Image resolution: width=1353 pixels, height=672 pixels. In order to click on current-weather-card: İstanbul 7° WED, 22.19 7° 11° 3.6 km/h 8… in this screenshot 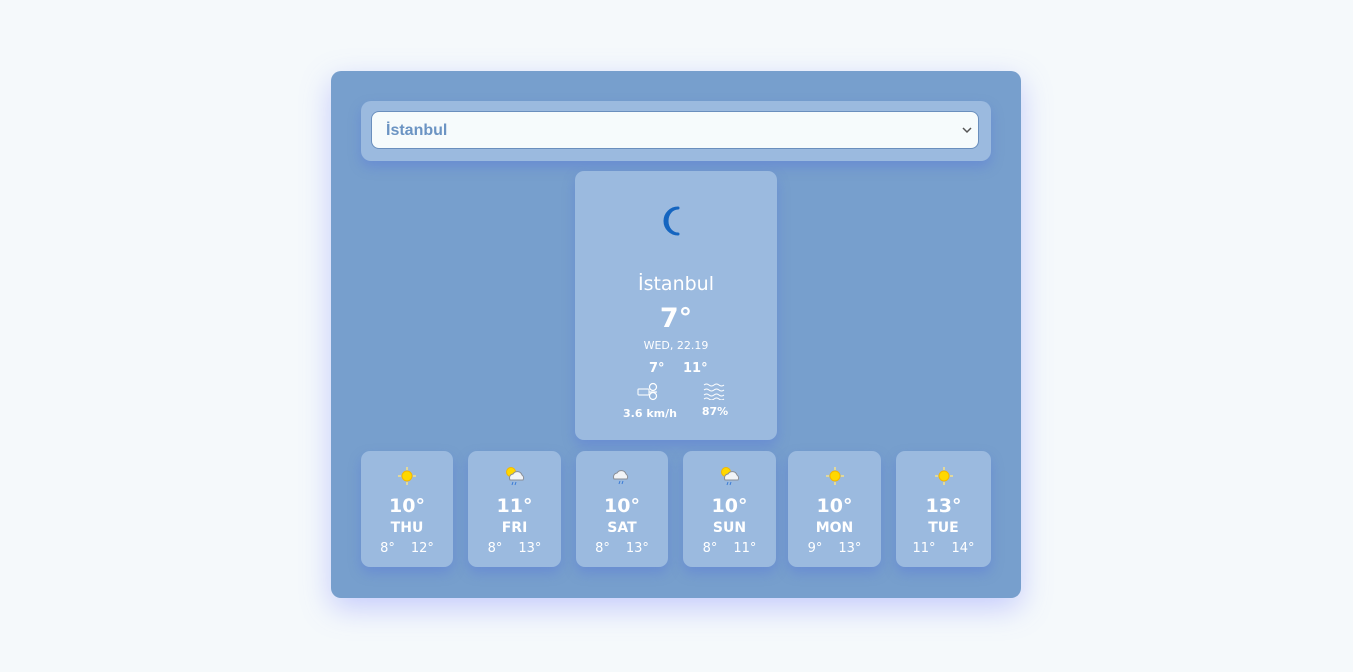, I will do `click(676, 305)`.